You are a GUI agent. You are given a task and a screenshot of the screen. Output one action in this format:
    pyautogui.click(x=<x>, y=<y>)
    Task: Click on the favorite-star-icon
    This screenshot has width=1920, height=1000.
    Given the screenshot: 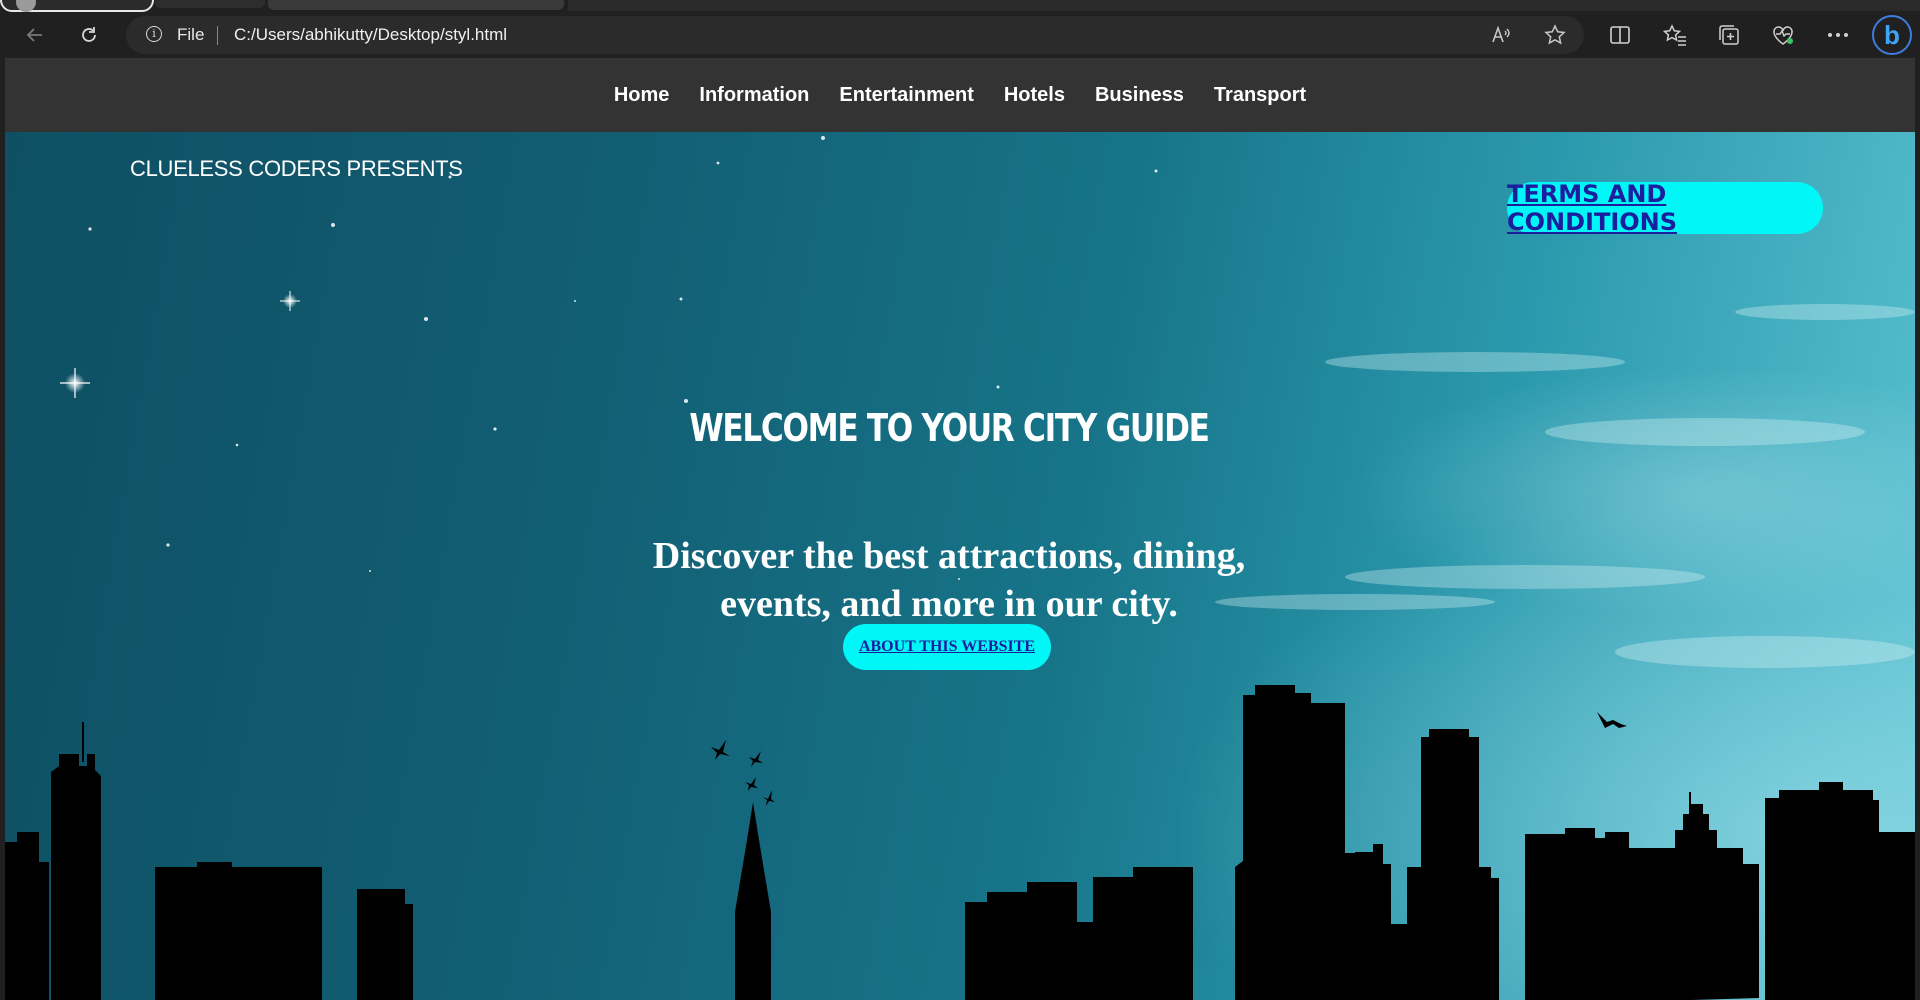 What is the action you would take?
    pyautogui.click(x=1555, y=35)
    